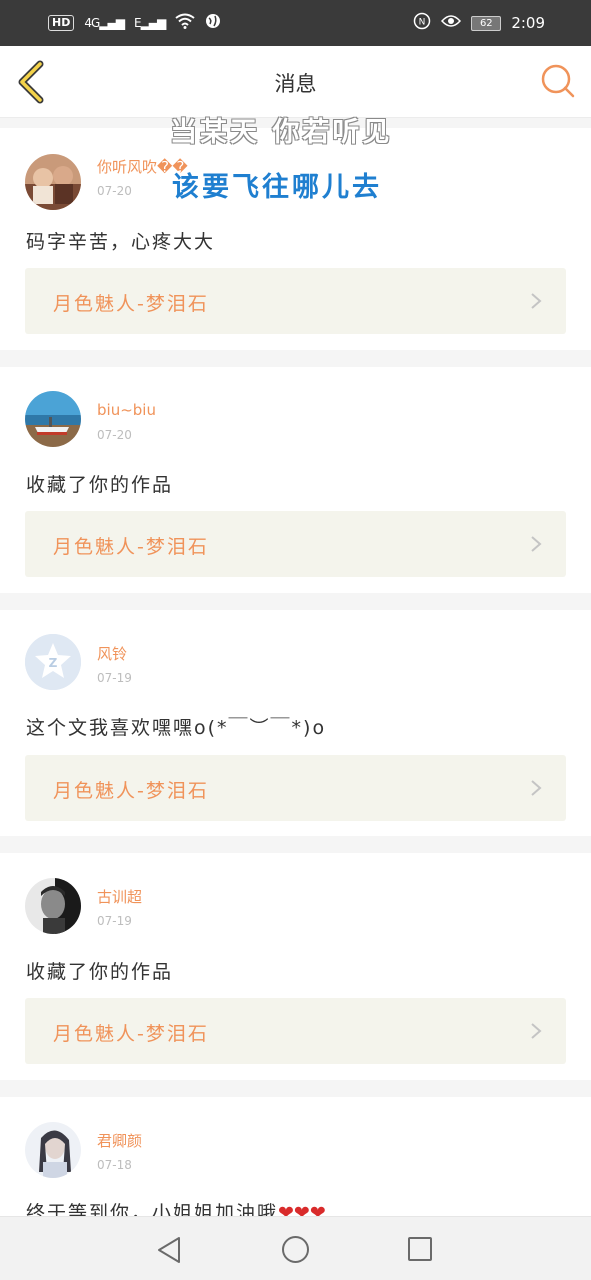 The image size is (591, 1280). What do you see at coordinates (121, 242) in the screenshot?
I see `message-text: 码字辛苦，心疼大大` at bounding box center [121, 242].